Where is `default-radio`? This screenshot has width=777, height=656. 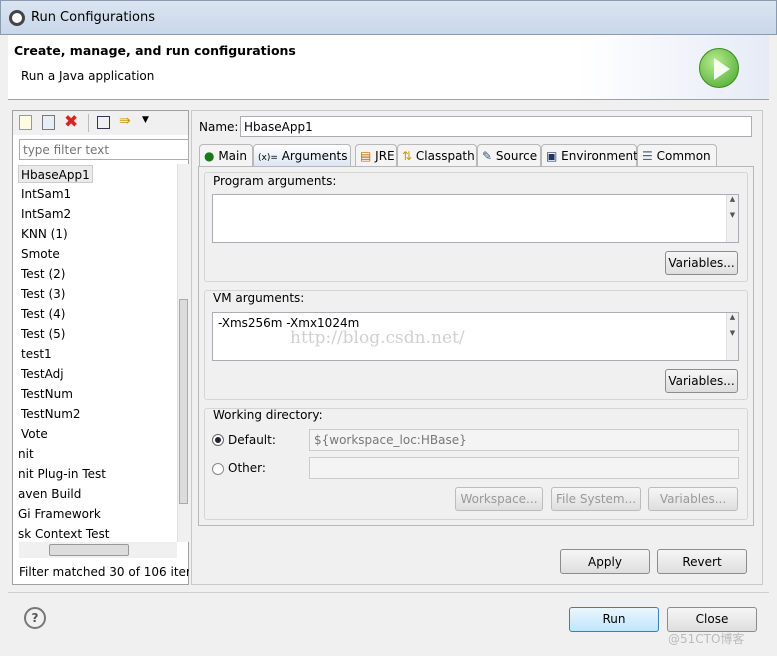
default-radio is located at coordinates (218, 440).